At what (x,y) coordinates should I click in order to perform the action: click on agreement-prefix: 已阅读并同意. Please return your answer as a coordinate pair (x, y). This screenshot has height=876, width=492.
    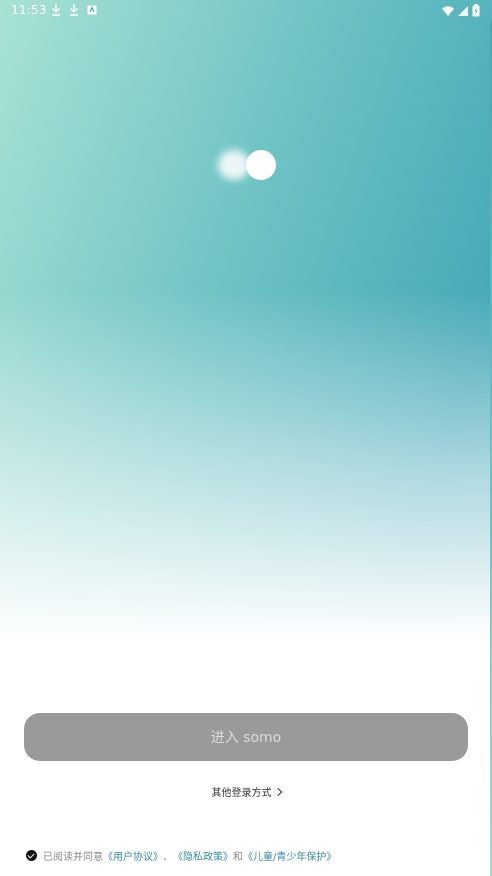
    Looking at the image, I should click on (73, 857).